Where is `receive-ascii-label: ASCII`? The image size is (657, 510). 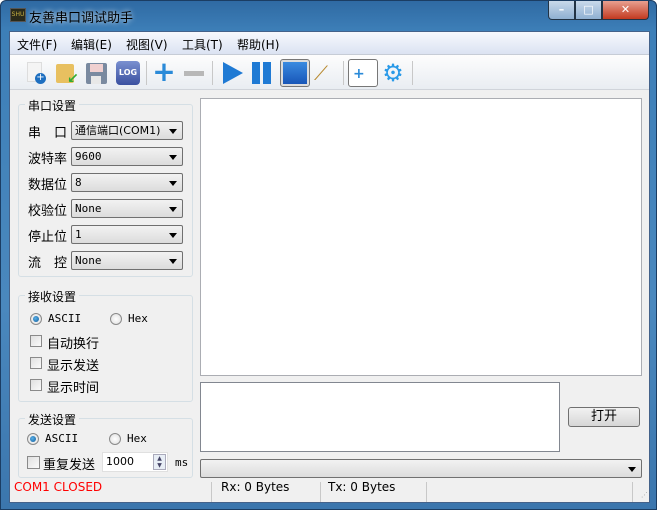
receive-ascii-label: ASCII is located at coordinates (65, 318).